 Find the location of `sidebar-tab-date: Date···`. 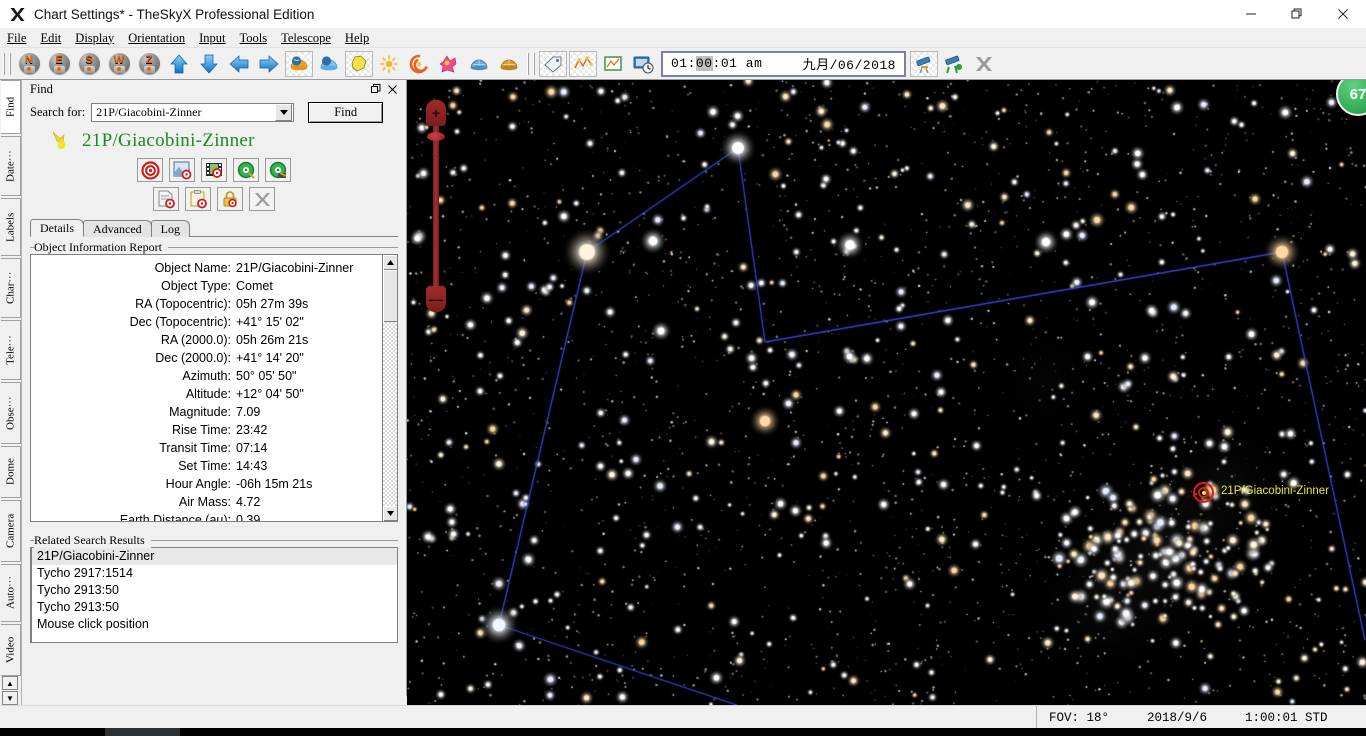

sidebar-tab-date: Date··· is located at coordinates (11, 166).